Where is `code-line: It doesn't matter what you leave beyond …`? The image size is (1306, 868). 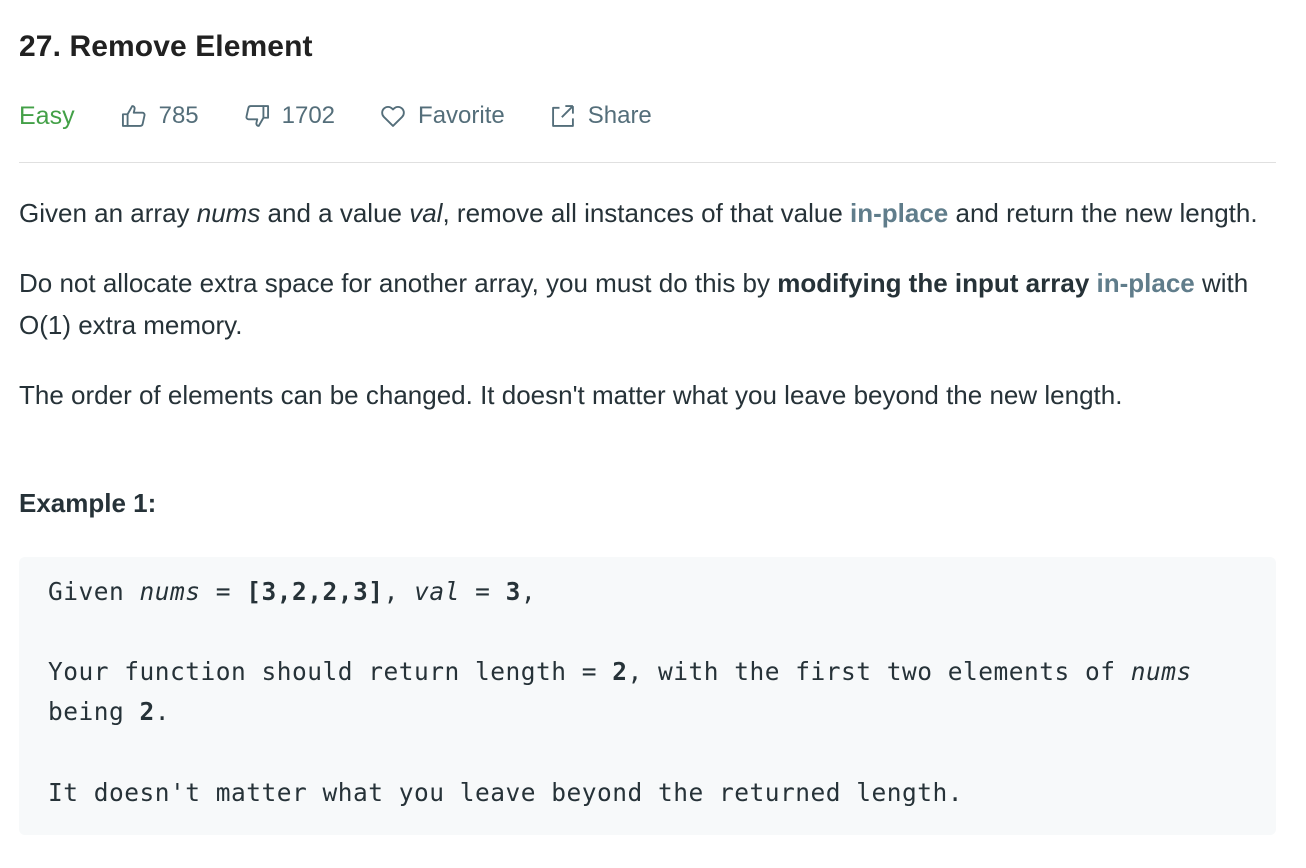 code-line: It doesn't matter what you leave beyond … is located at coordinates (506, 792).